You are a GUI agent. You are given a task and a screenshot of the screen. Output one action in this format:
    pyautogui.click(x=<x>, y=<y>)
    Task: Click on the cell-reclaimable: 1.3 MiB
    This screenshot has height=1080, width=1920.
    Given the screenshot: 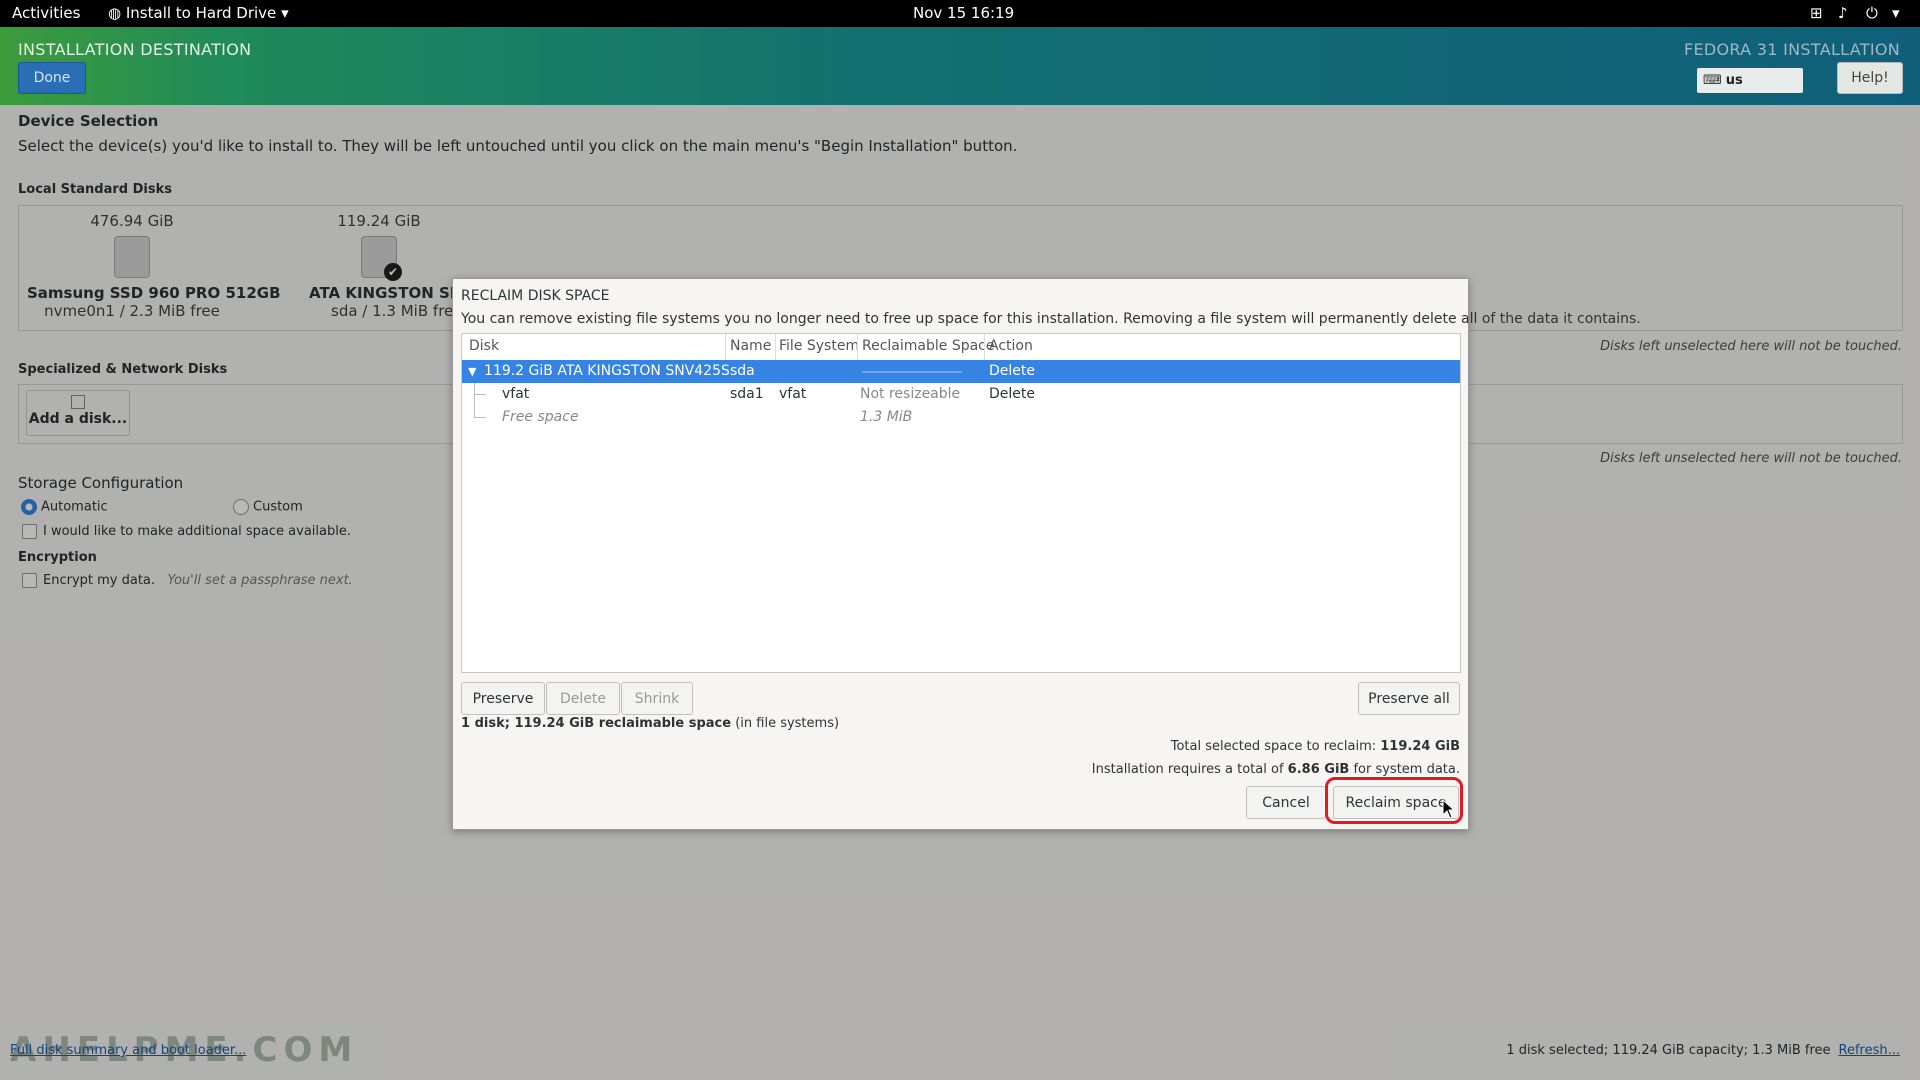 What is the action you would take?
    pyautogui.click(x=886, y=417)
    